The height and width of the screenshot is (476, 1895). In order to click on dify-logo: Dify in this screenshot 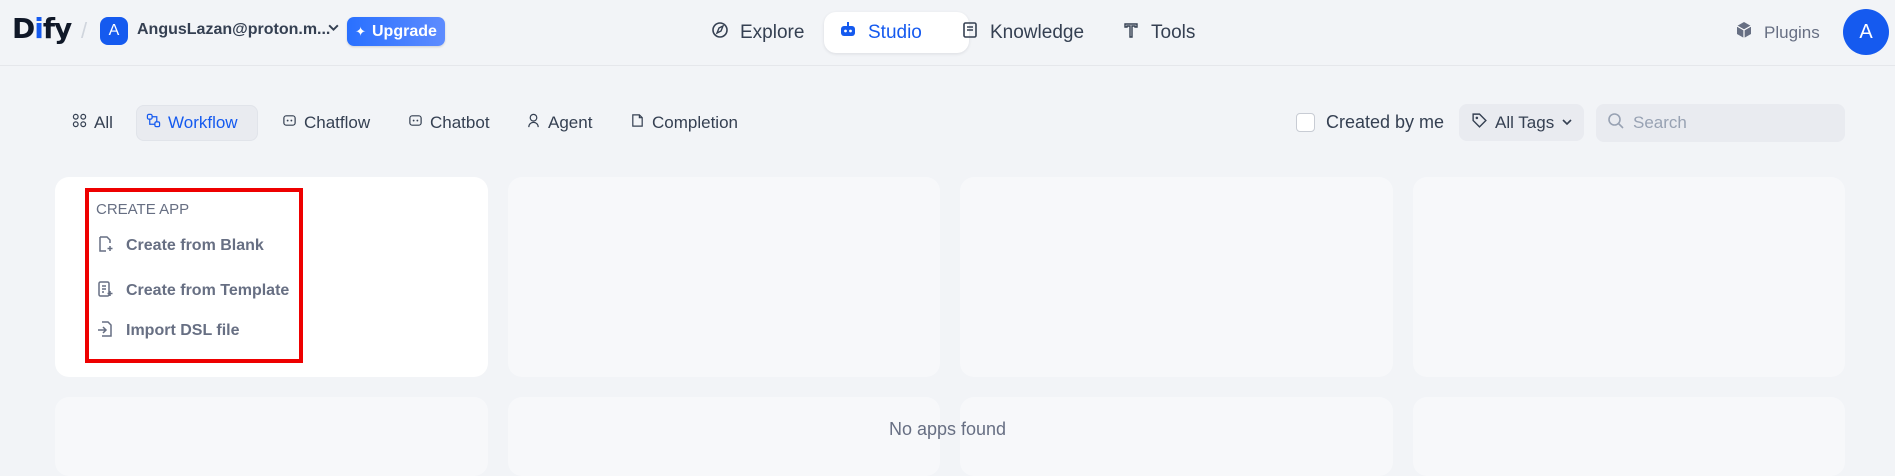, I will do `click(42, 28)`.